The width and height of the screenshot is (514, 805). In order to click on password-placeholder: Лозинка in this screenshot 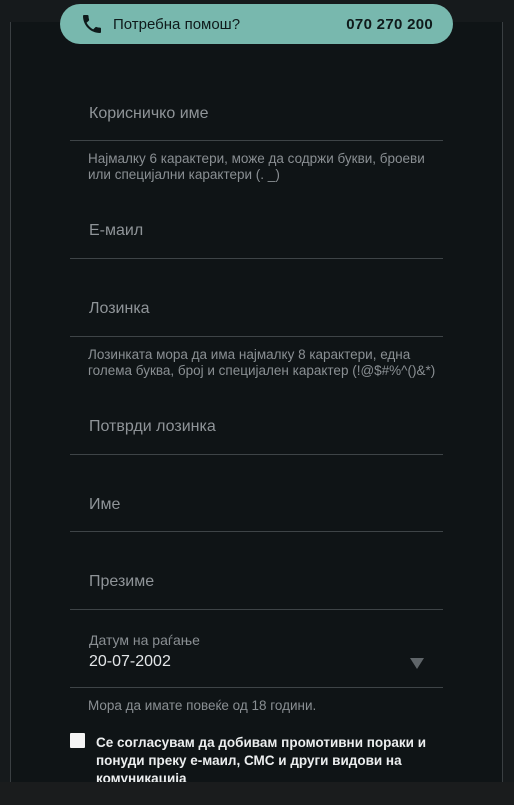, I will do `click(119, 308)`.